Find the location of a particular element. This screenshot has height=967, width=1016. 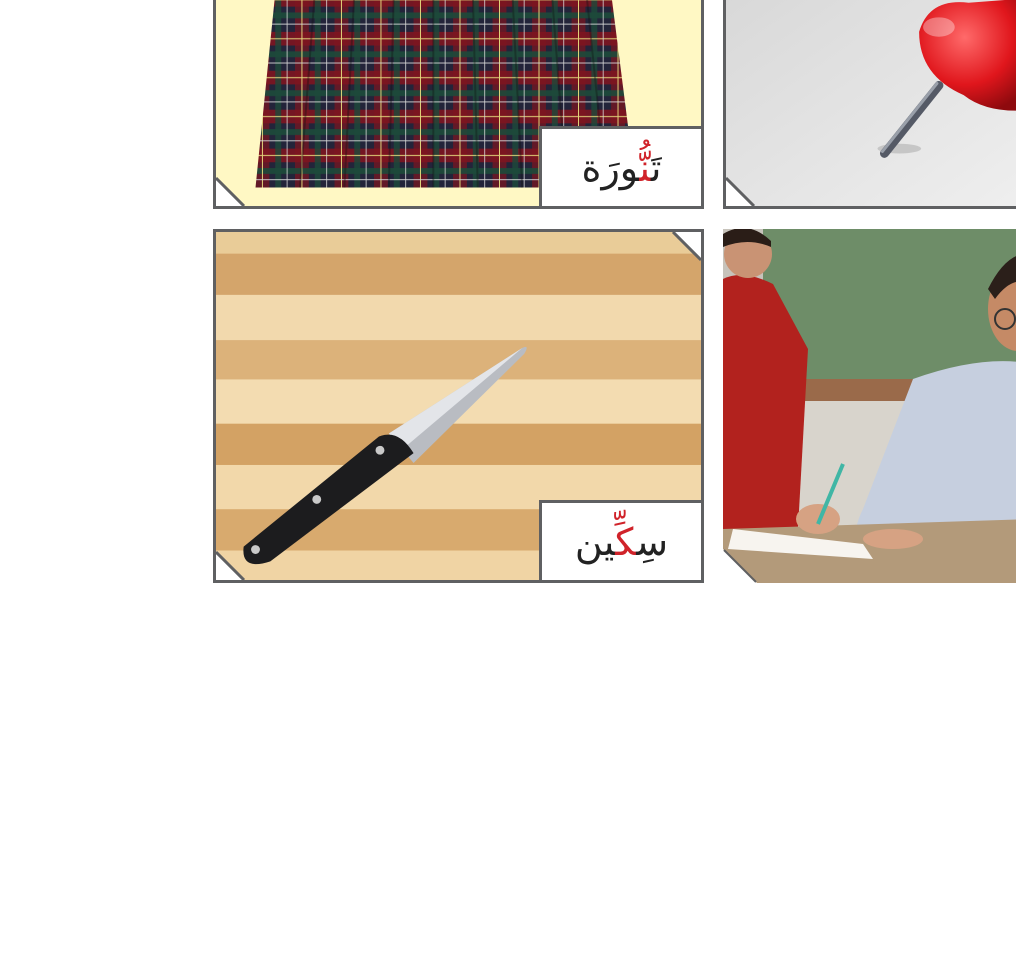

skirt-word: تَنُّورَة is located at coordinates (621, 167).